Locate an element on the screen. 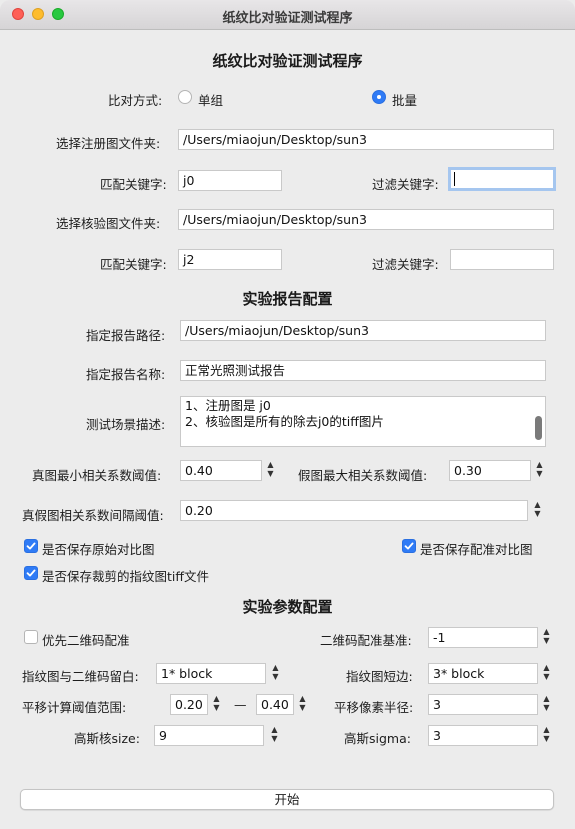 The width and height of the screenshot is (575, 829). gap-label: 真假图相关系数间隔阈值: is located at coordinates (93, 515).